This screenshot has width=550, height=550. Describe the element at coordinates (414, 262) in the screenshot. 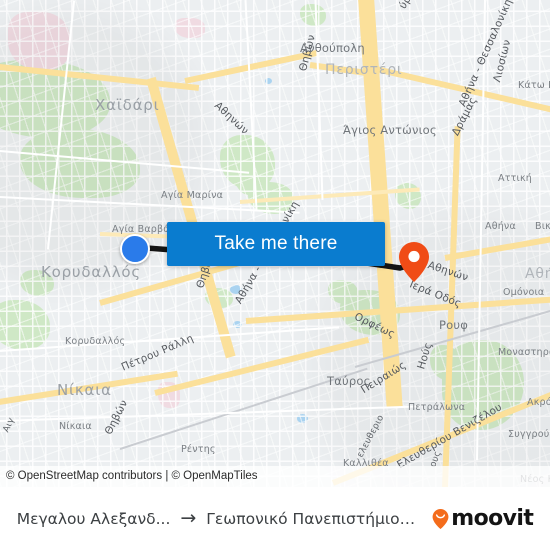

I see `destination-pin-icon` at that location.